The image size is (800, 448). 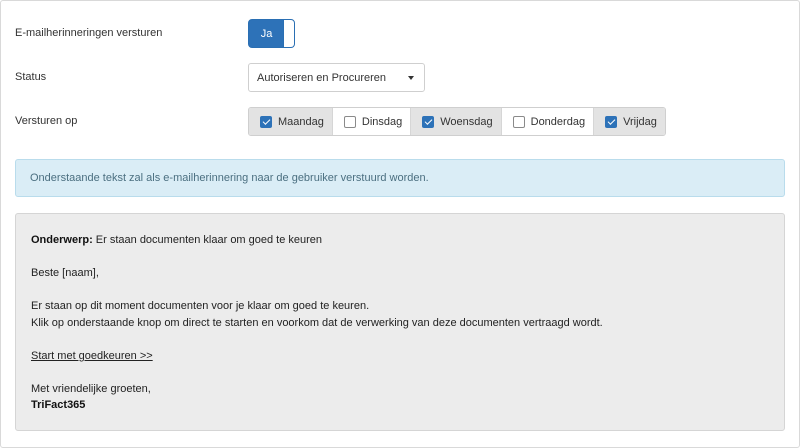 I want to click on toggle-knob, so click(x=288, y=33).